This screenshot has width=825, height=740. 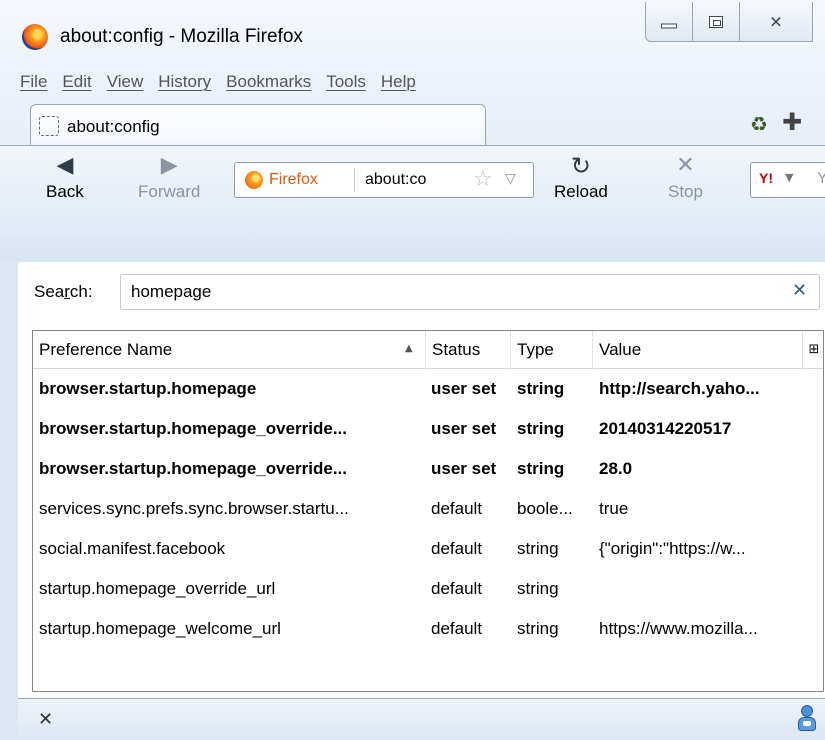 I want to click on tab-label: about:config, so click(x=113, y=126).